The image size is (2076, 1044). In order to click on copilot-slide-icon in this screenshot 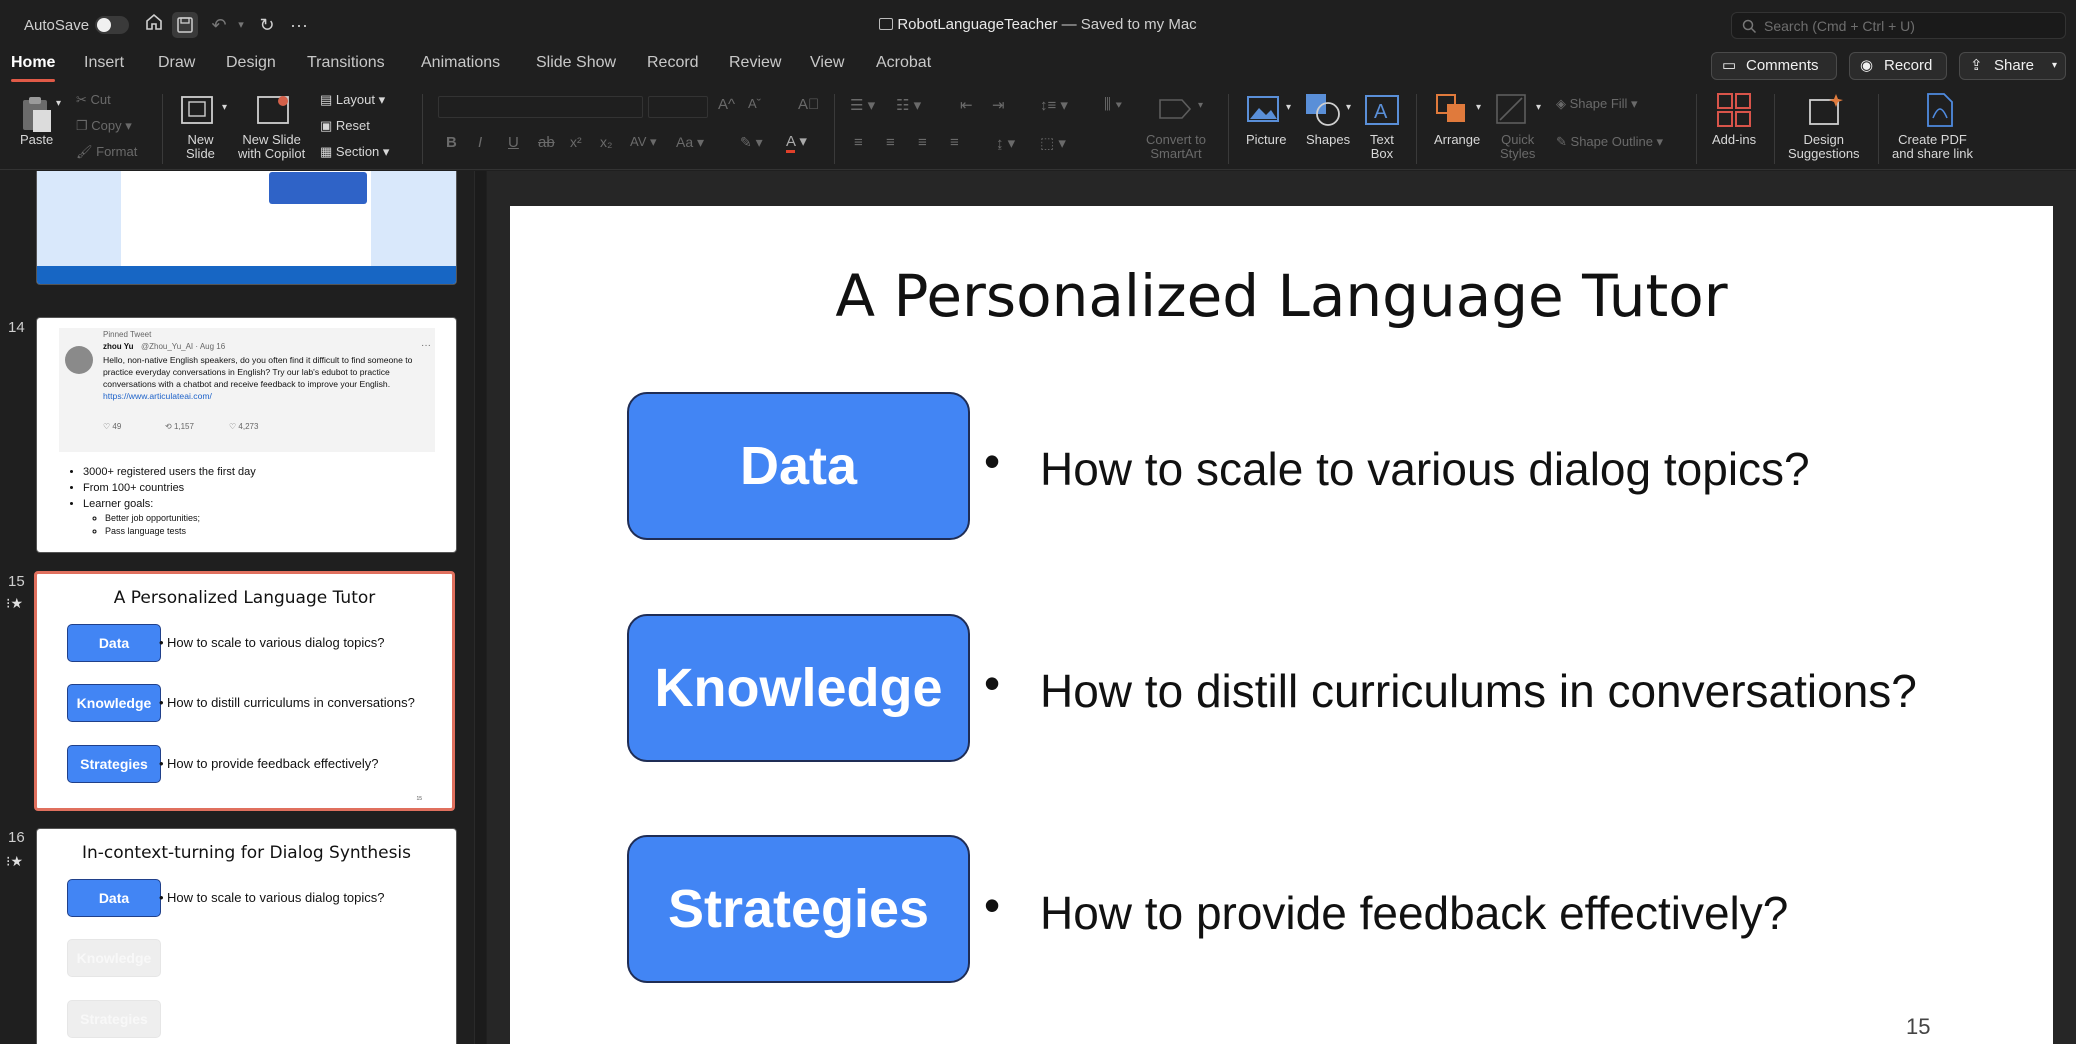, I will do `click(274, 111)`.